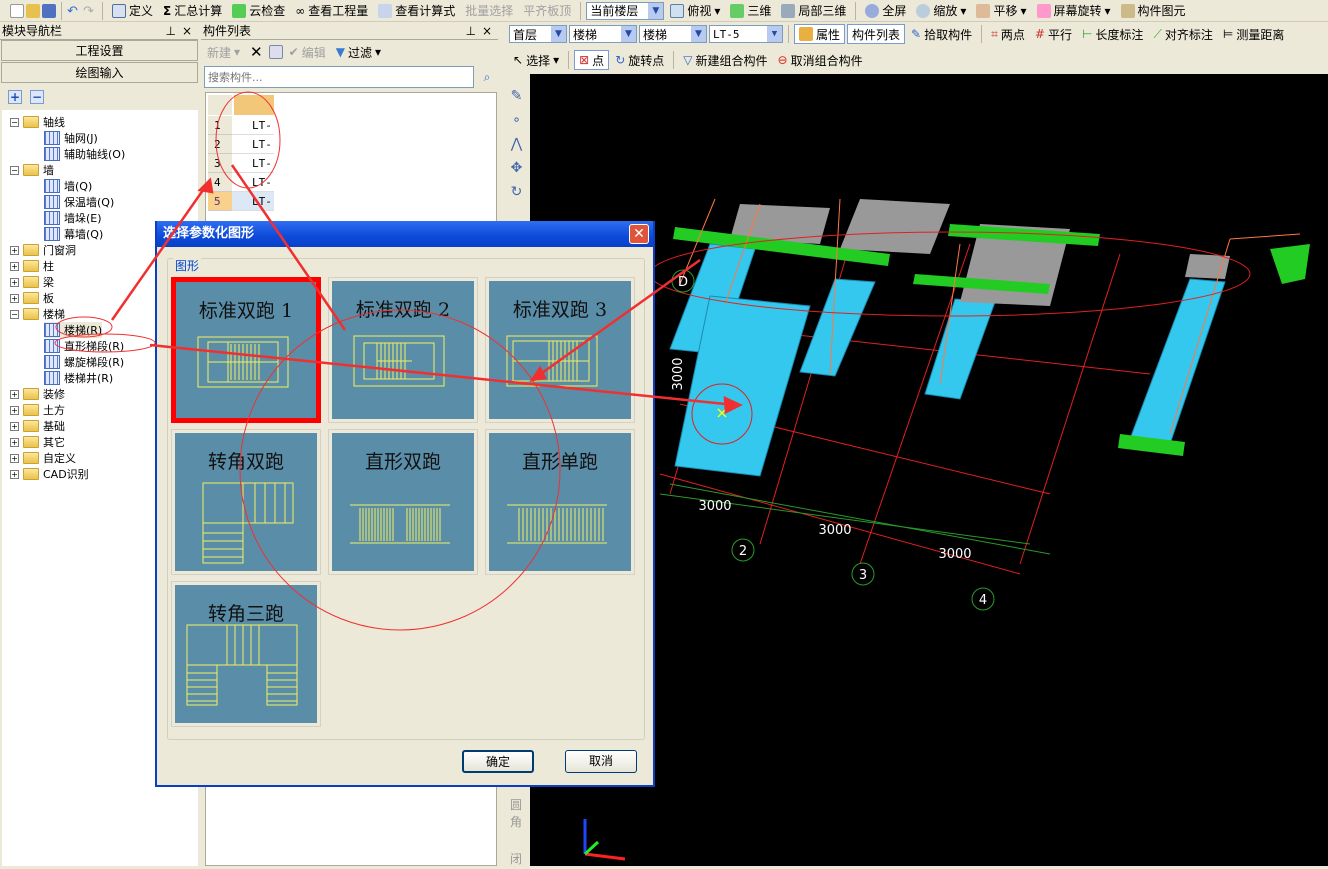 This screenshot has height=869, width=1328. I want to click on edit-button: ✔ 编辑, so click(307, 52).